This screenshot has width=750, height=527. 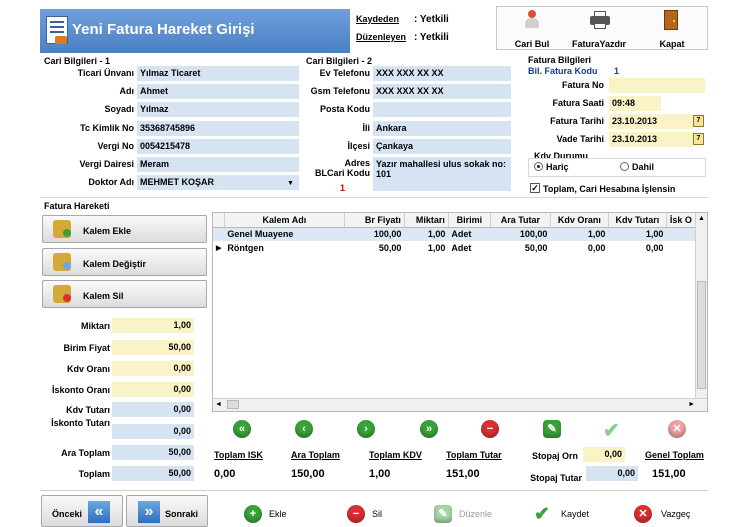 What do you see at coordinates (153, 389) in the screenshot?
I see `iskonto-orani-field: 0,00` at bounding box center [153, 389].